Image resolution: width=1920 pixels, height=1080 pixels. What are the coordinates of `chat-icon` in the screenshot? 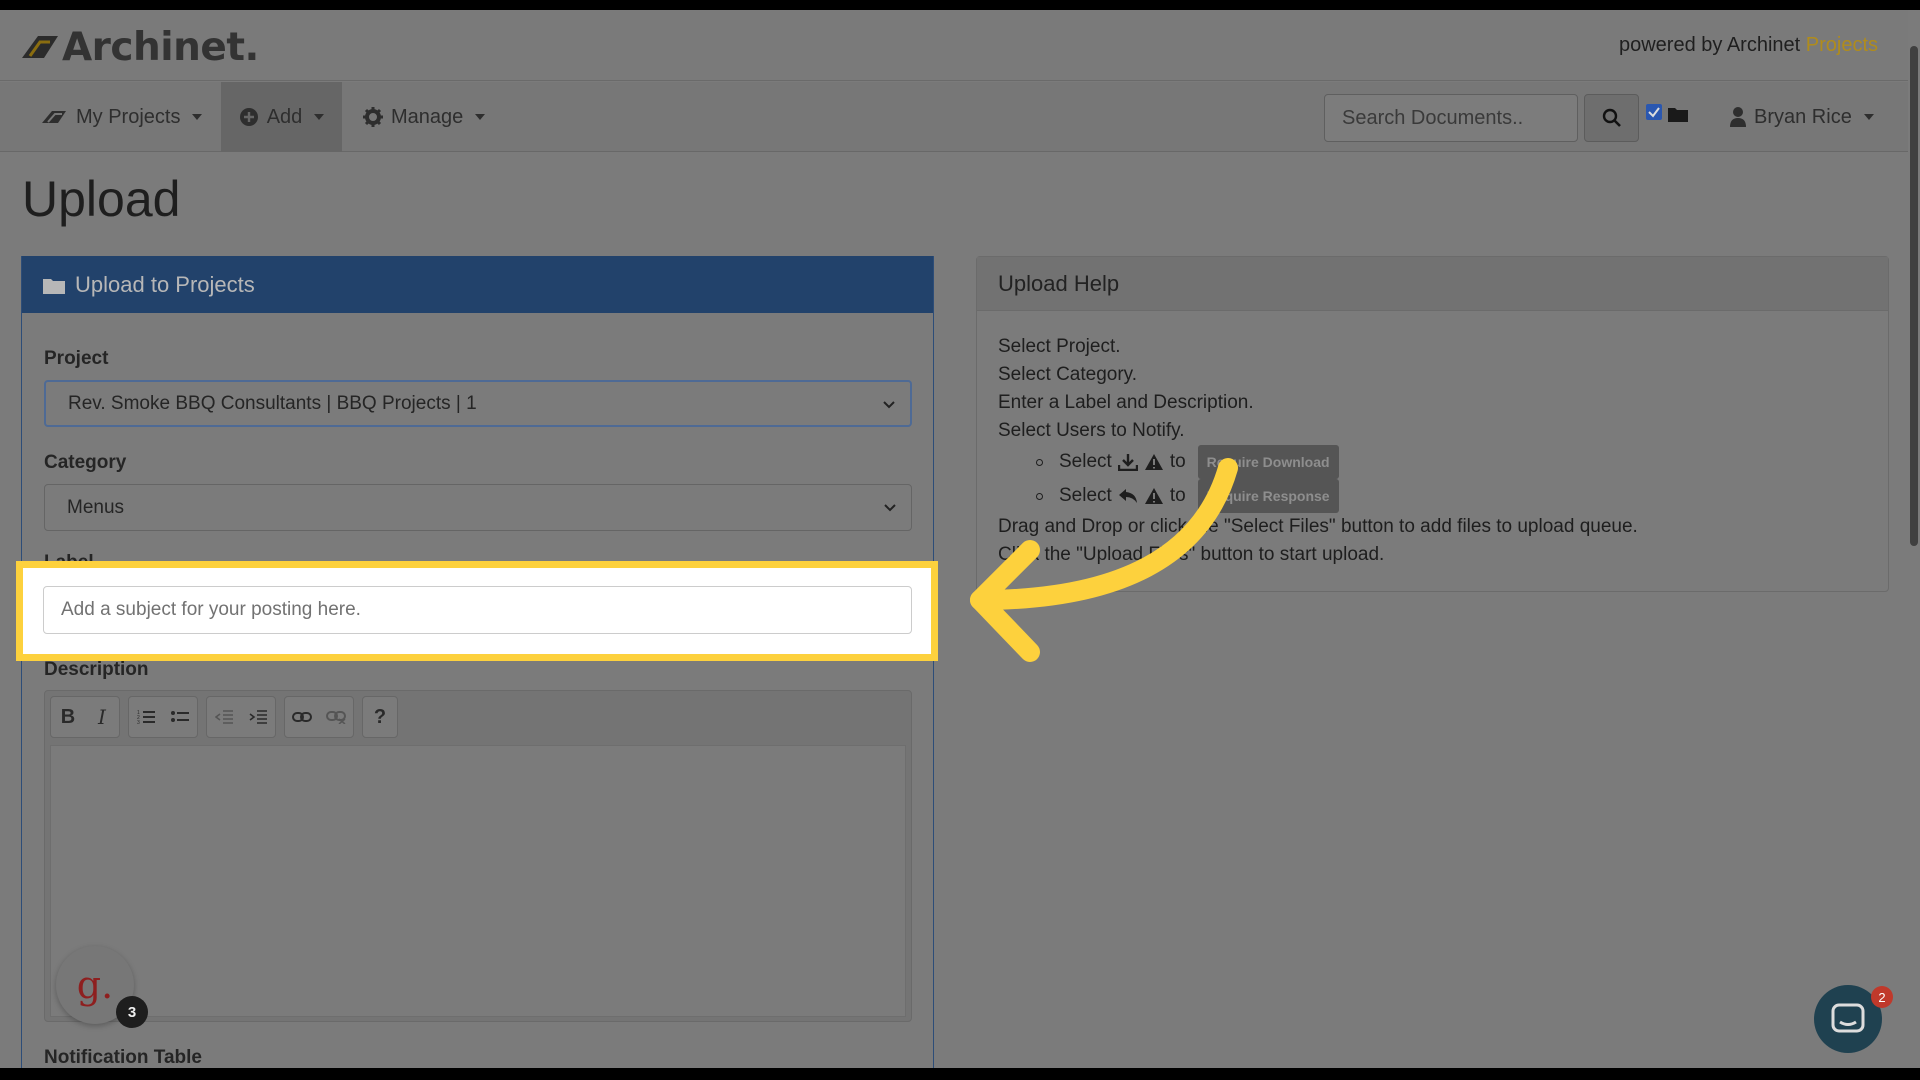 It's located at (1848, 1018).